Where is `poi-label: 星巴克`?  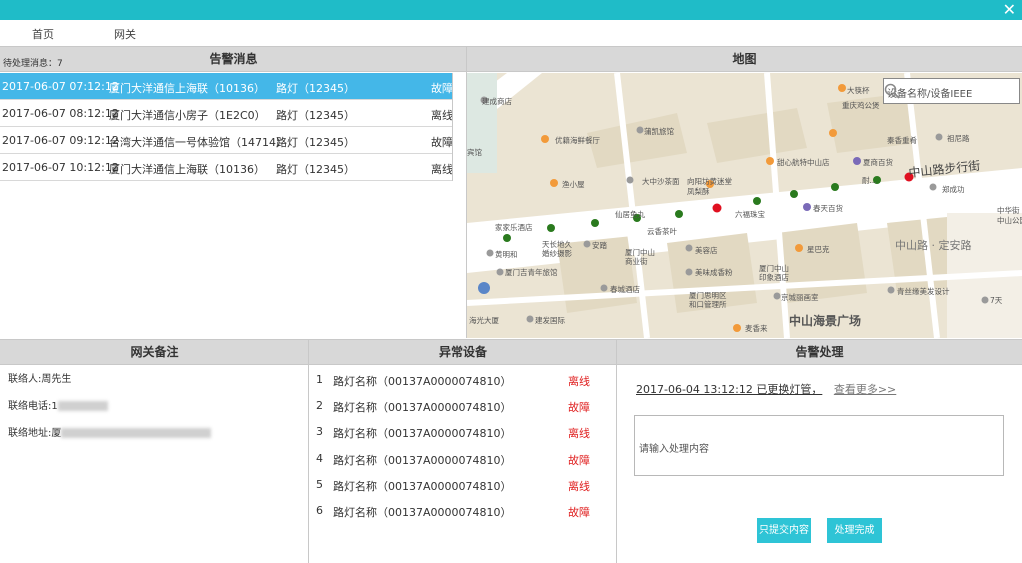 poi-label: 星巴克 is located at coordinates (818, 249).